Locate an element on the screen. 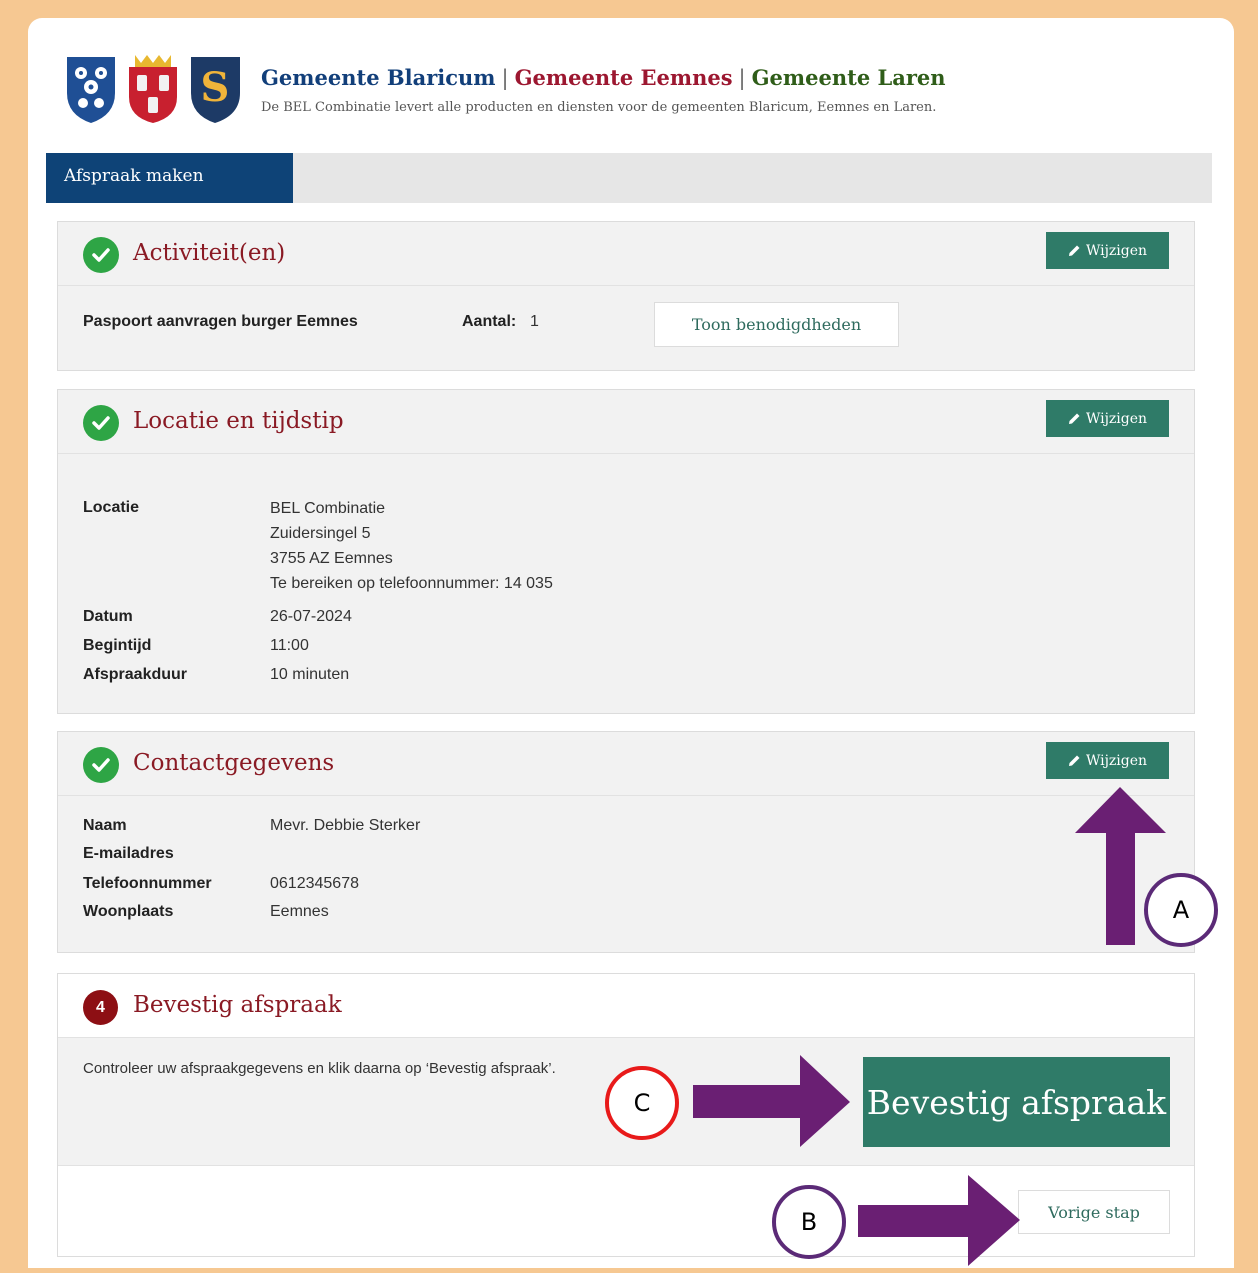  naam-label: Naam is located at coordinates (105, 825).